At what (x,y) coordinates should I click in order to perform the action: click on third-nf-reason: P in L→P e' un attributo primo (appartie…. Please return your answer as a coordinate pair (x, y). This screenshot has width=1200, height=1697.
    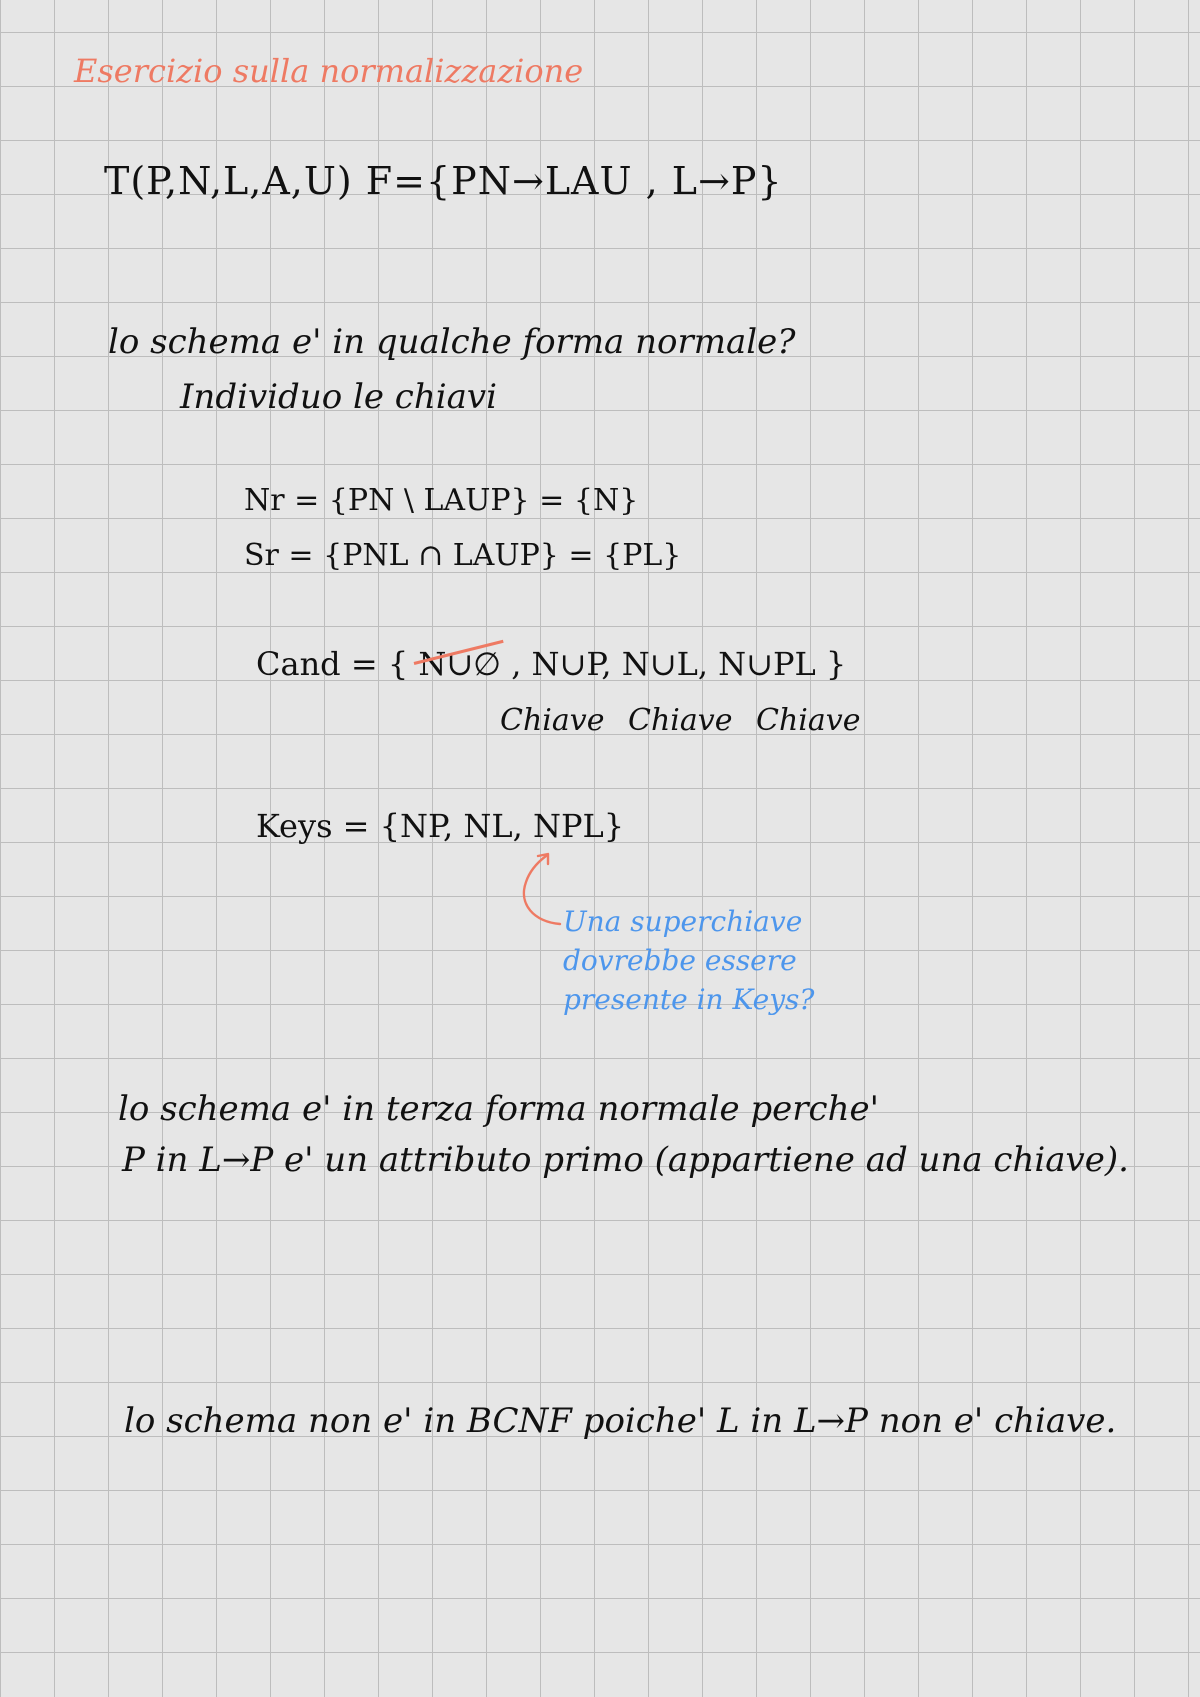
    Looking at the image, I should click on (625, 1160).